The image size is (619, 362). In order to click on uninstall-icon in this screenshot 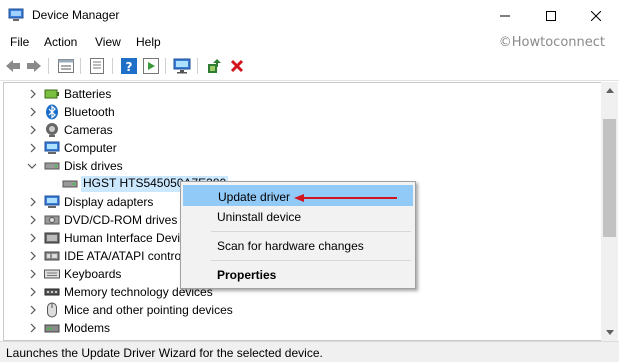, I will do `click(237, 66)`.